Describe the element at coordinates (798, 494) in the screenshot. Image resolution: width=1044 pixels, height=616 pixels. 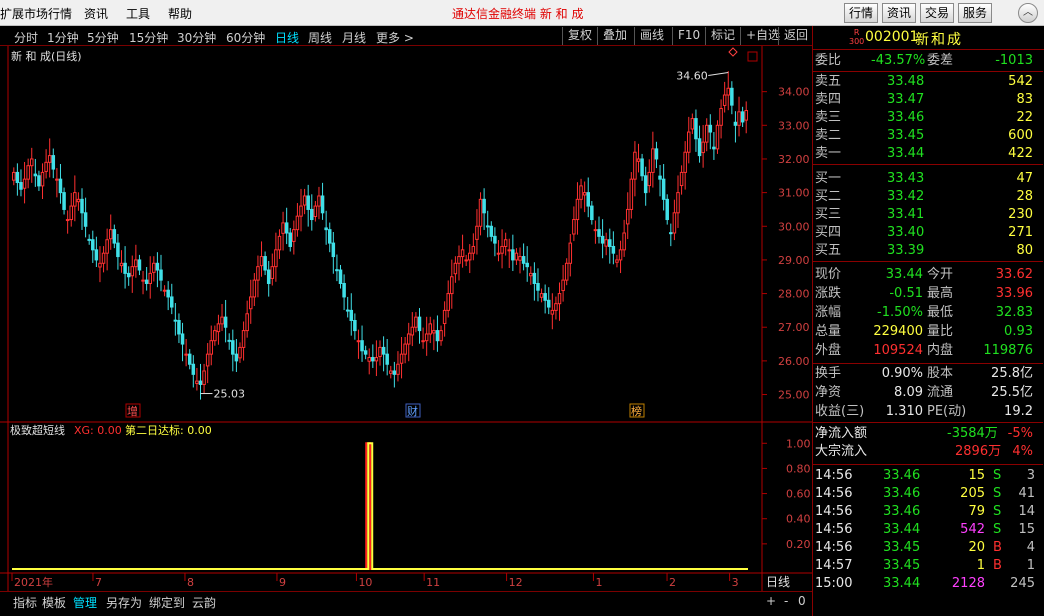
I see `indicator-tick-label: 0.60` at that location.